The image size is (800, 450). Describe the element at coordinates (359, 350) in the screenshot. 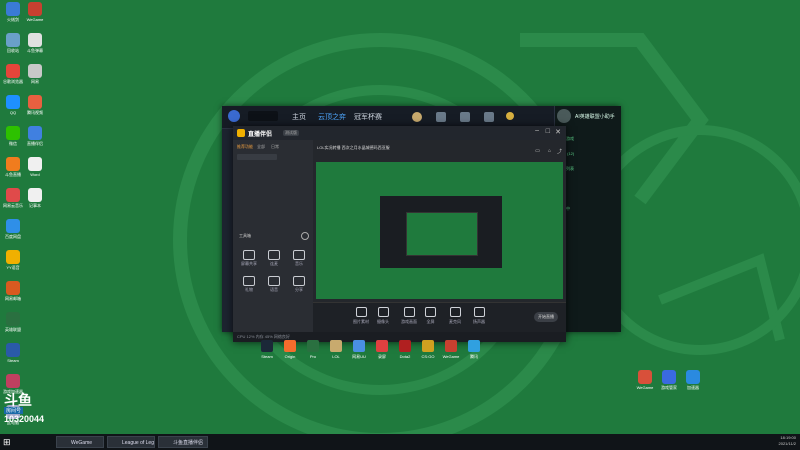

I see `dock-app: 网易UU` at that location.